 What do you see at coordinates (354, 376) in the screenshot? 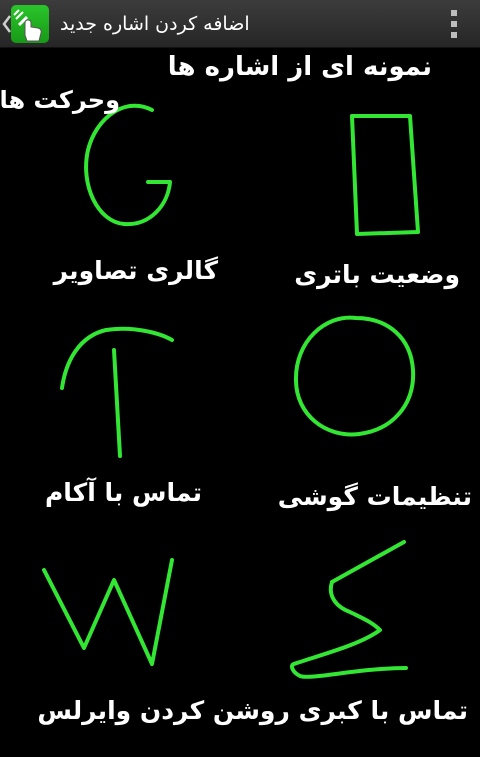
I see `gesture-o-stroke` at bounding box center [354, 376].